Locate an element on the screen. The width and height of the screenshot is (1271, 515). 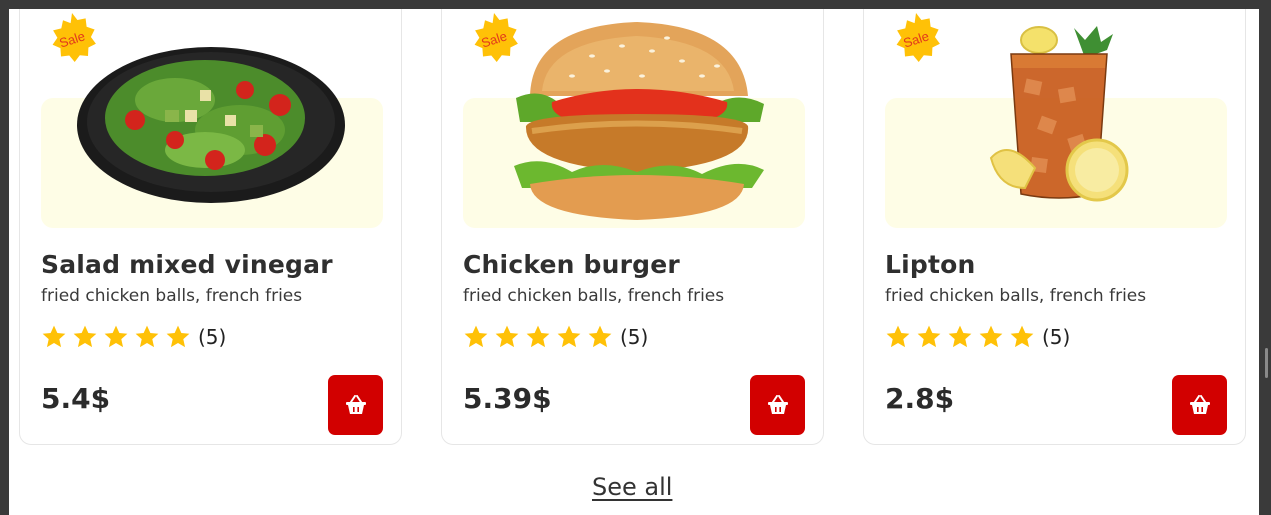
product-price: 5.39$ is located at coordinates (507, 398).